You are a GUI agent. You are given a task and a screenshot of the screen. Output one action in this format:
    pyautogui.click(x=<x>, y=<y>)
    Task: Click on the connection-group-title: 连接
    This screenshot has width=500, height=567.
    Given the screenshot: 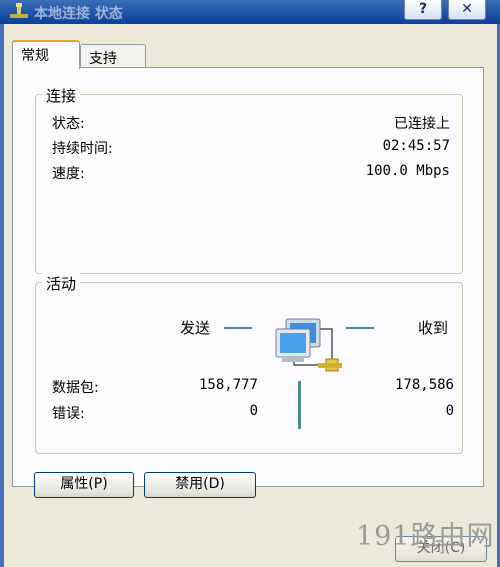 What is the action you would take?
    pyautogui.click(x=61, y=95)
    